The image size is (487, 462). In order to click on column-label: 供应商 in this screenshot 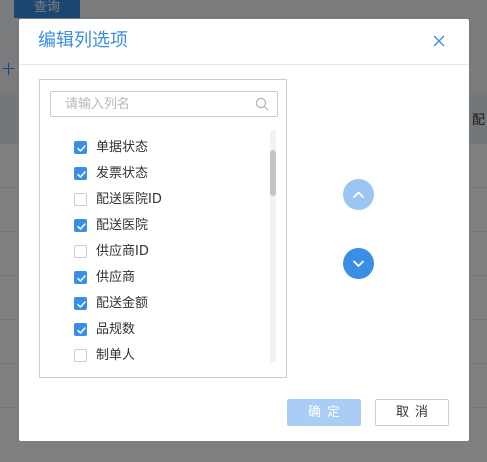, I will do `click(116, 277)`.